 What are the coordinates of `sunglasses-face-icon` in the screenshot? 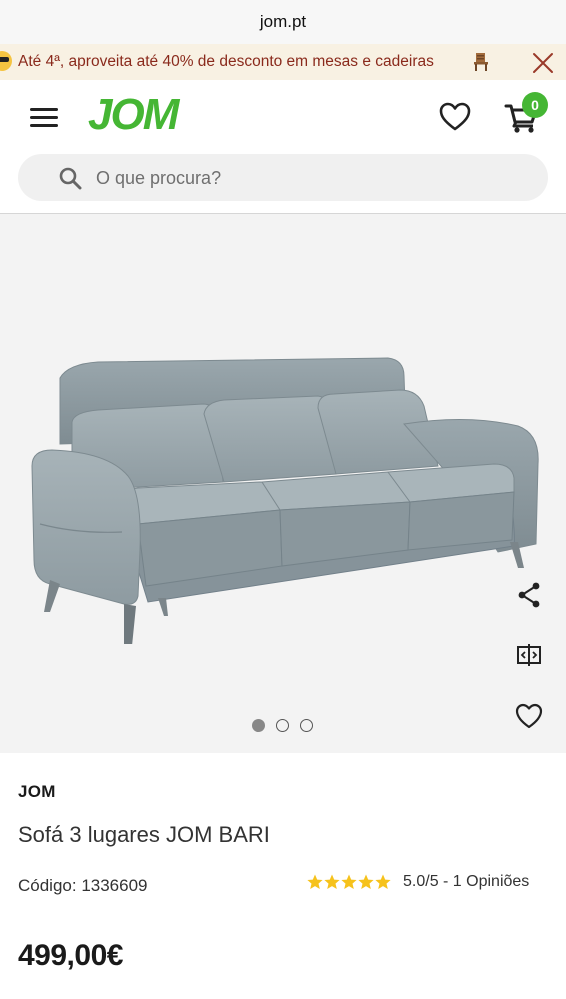 It's located at (6, 61).